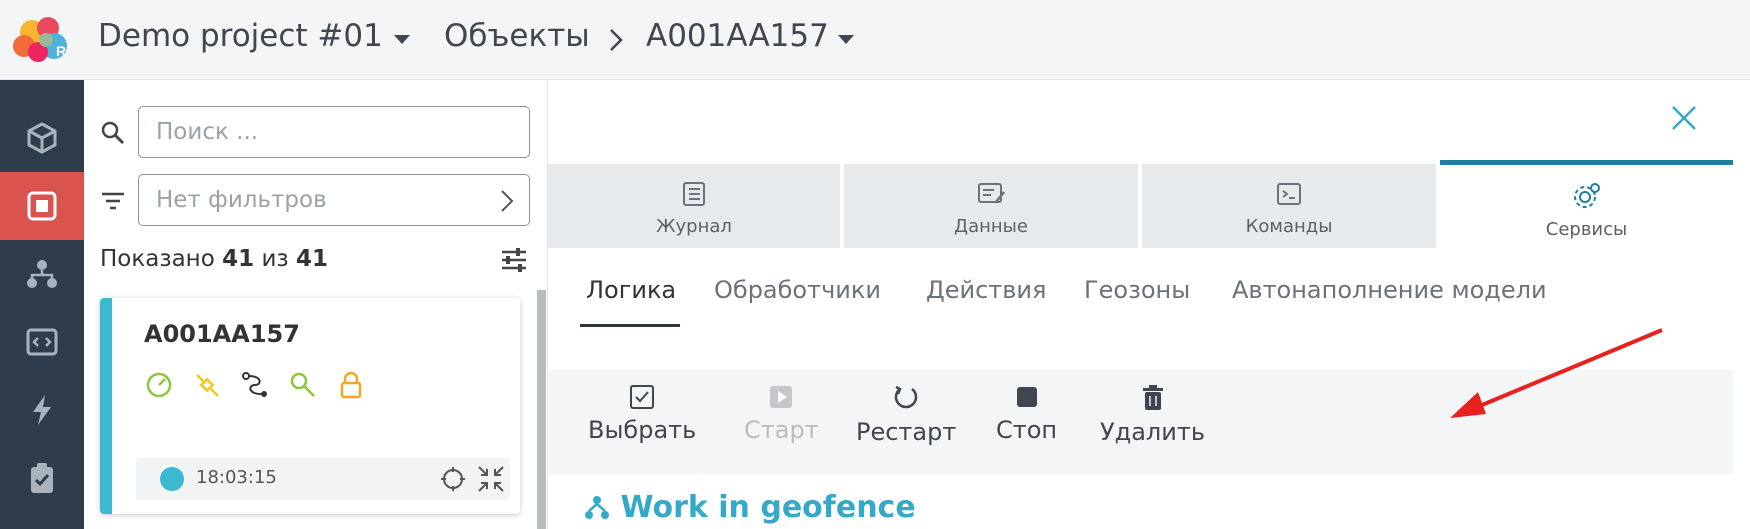 The height and width of the screenshot is (529, 1750). I want to click on route-icon, so click(254, 384).